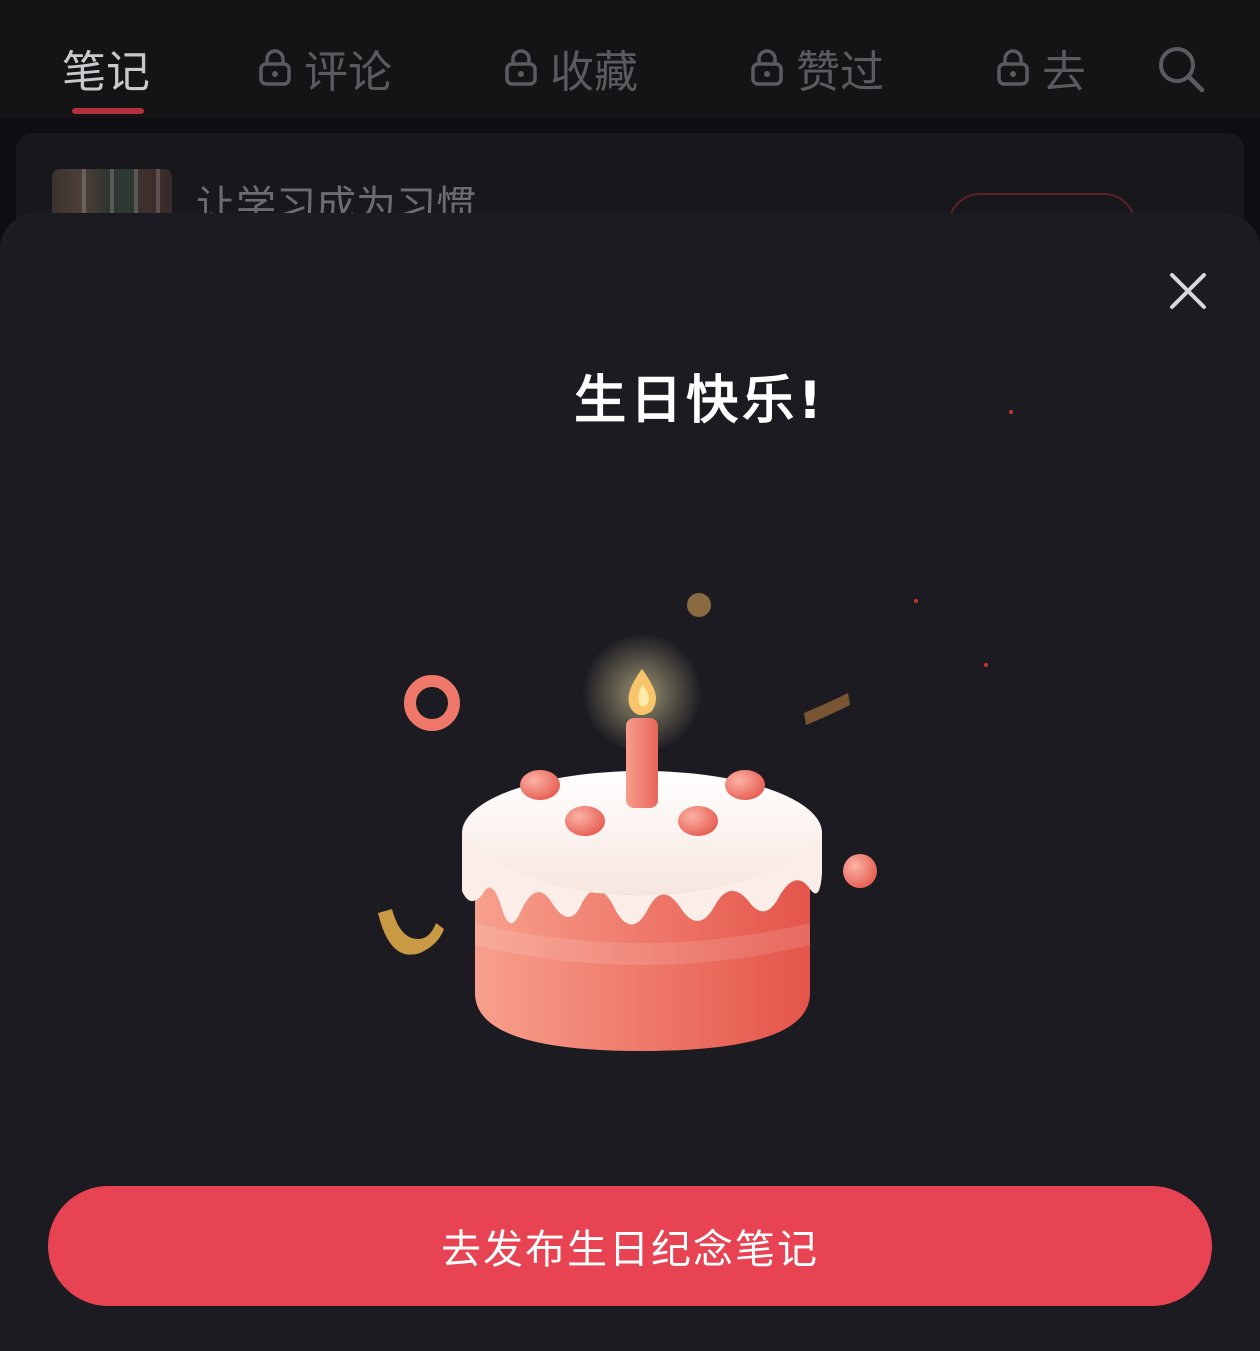  What do you see at coordinates (1064, 72) in the screenshot?
I see `tab-label: 去` at bounding box center [1064, 72].